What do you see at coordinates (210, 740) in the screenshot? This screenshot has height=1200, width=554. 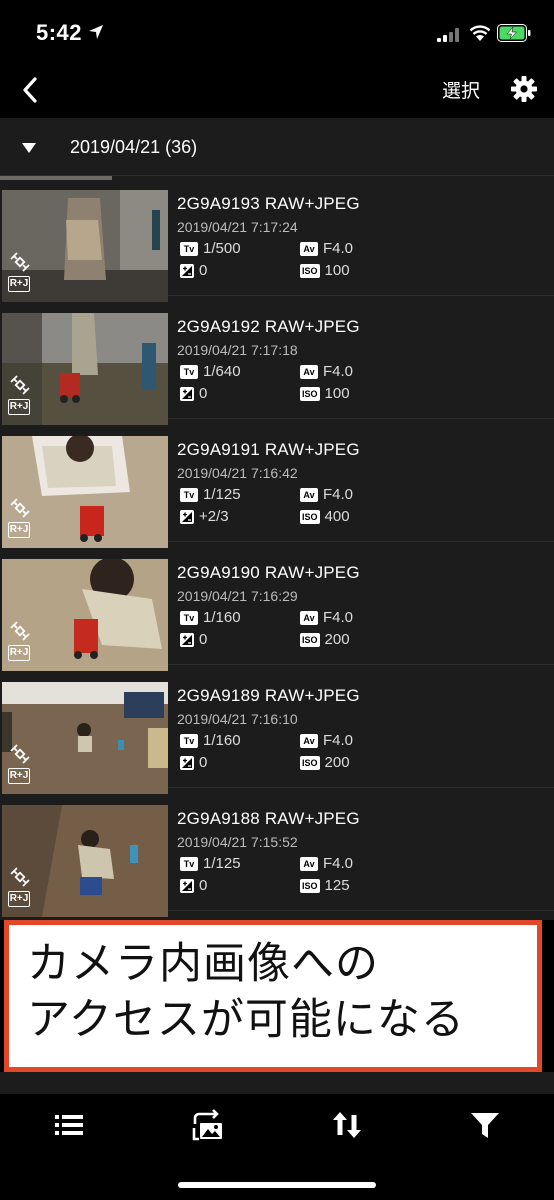 I see `shutter-speed: Tv 1/160` at bounding box center [210, 740].